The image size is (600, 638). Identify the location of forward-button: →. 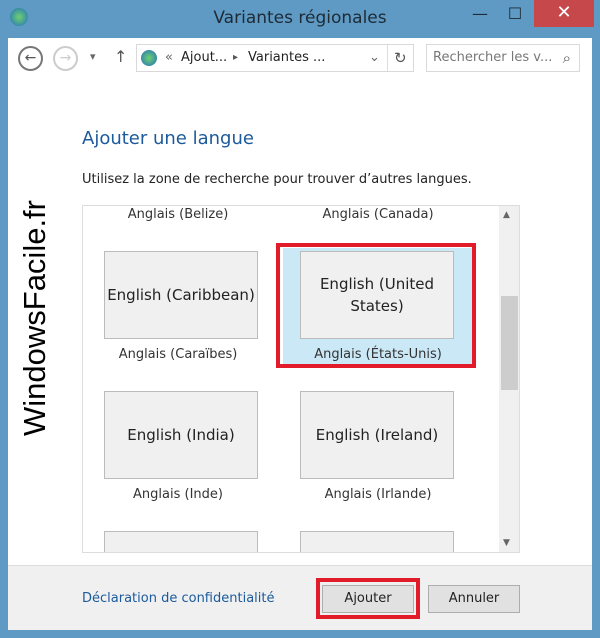
(65, 58).